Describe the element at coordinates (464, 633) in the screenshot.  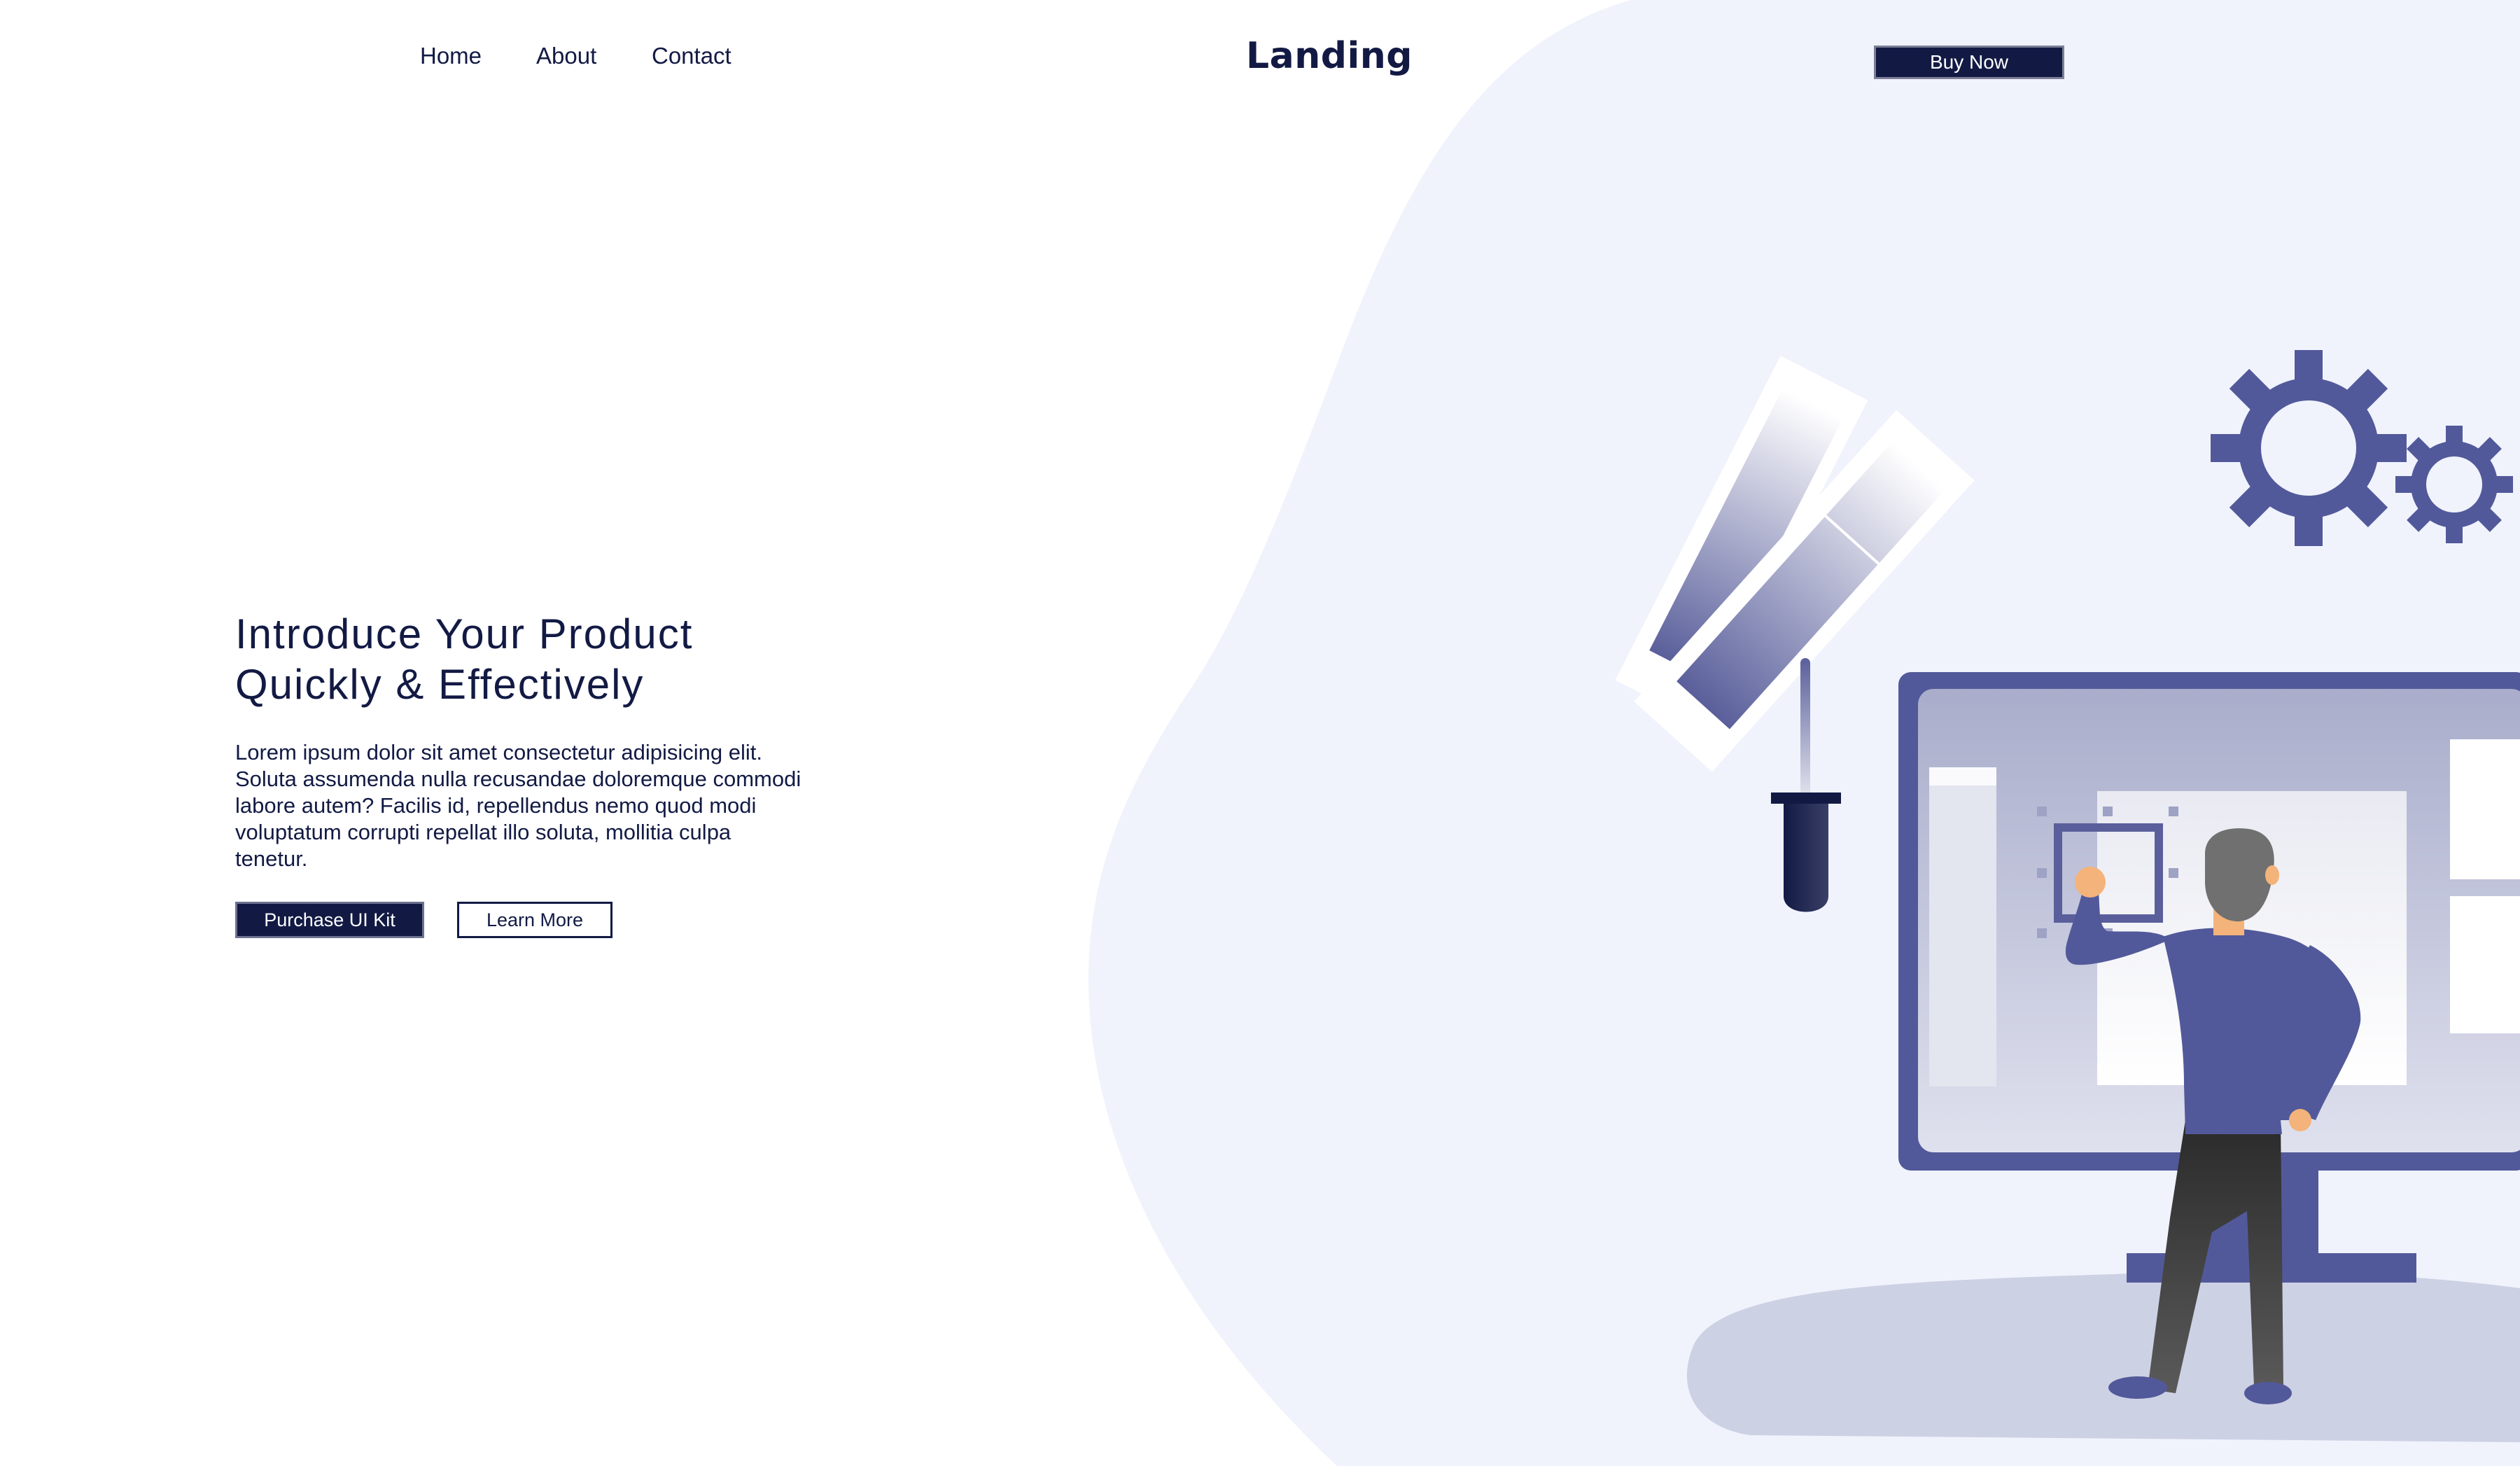
I see `hero-title-line-1: Introduce Your Product` at that location.